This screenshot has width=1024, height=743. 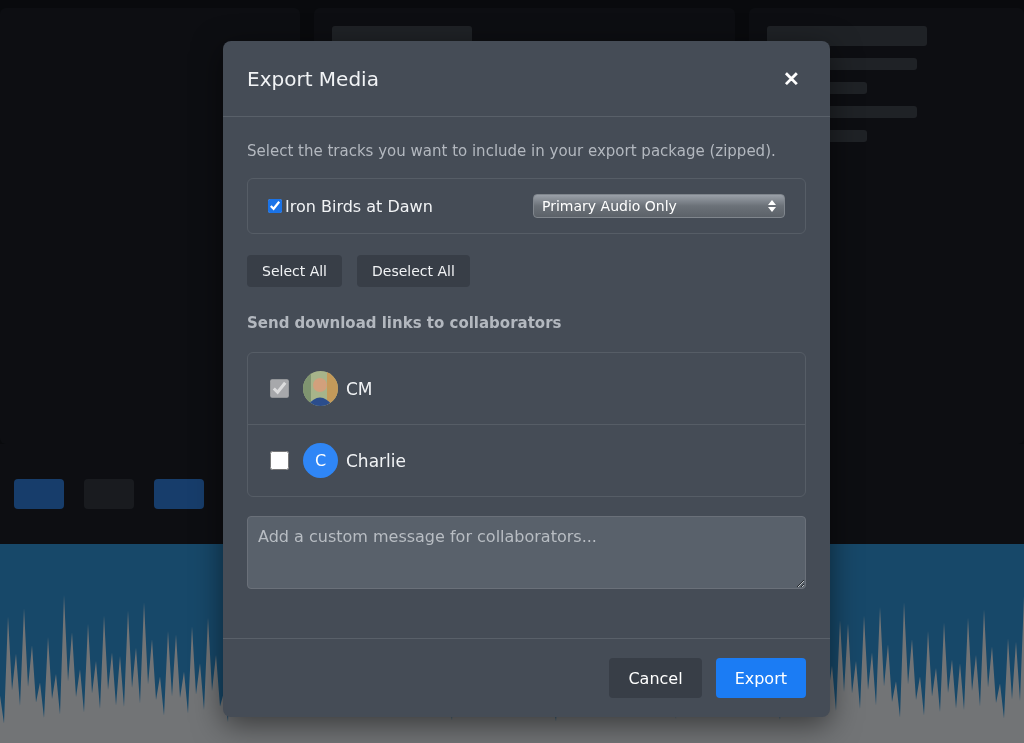 What do you see at coordinates (405, 323) in the screenshot?
I see `section-label: Send download links to collaborators` at bounding box center [405, 323].